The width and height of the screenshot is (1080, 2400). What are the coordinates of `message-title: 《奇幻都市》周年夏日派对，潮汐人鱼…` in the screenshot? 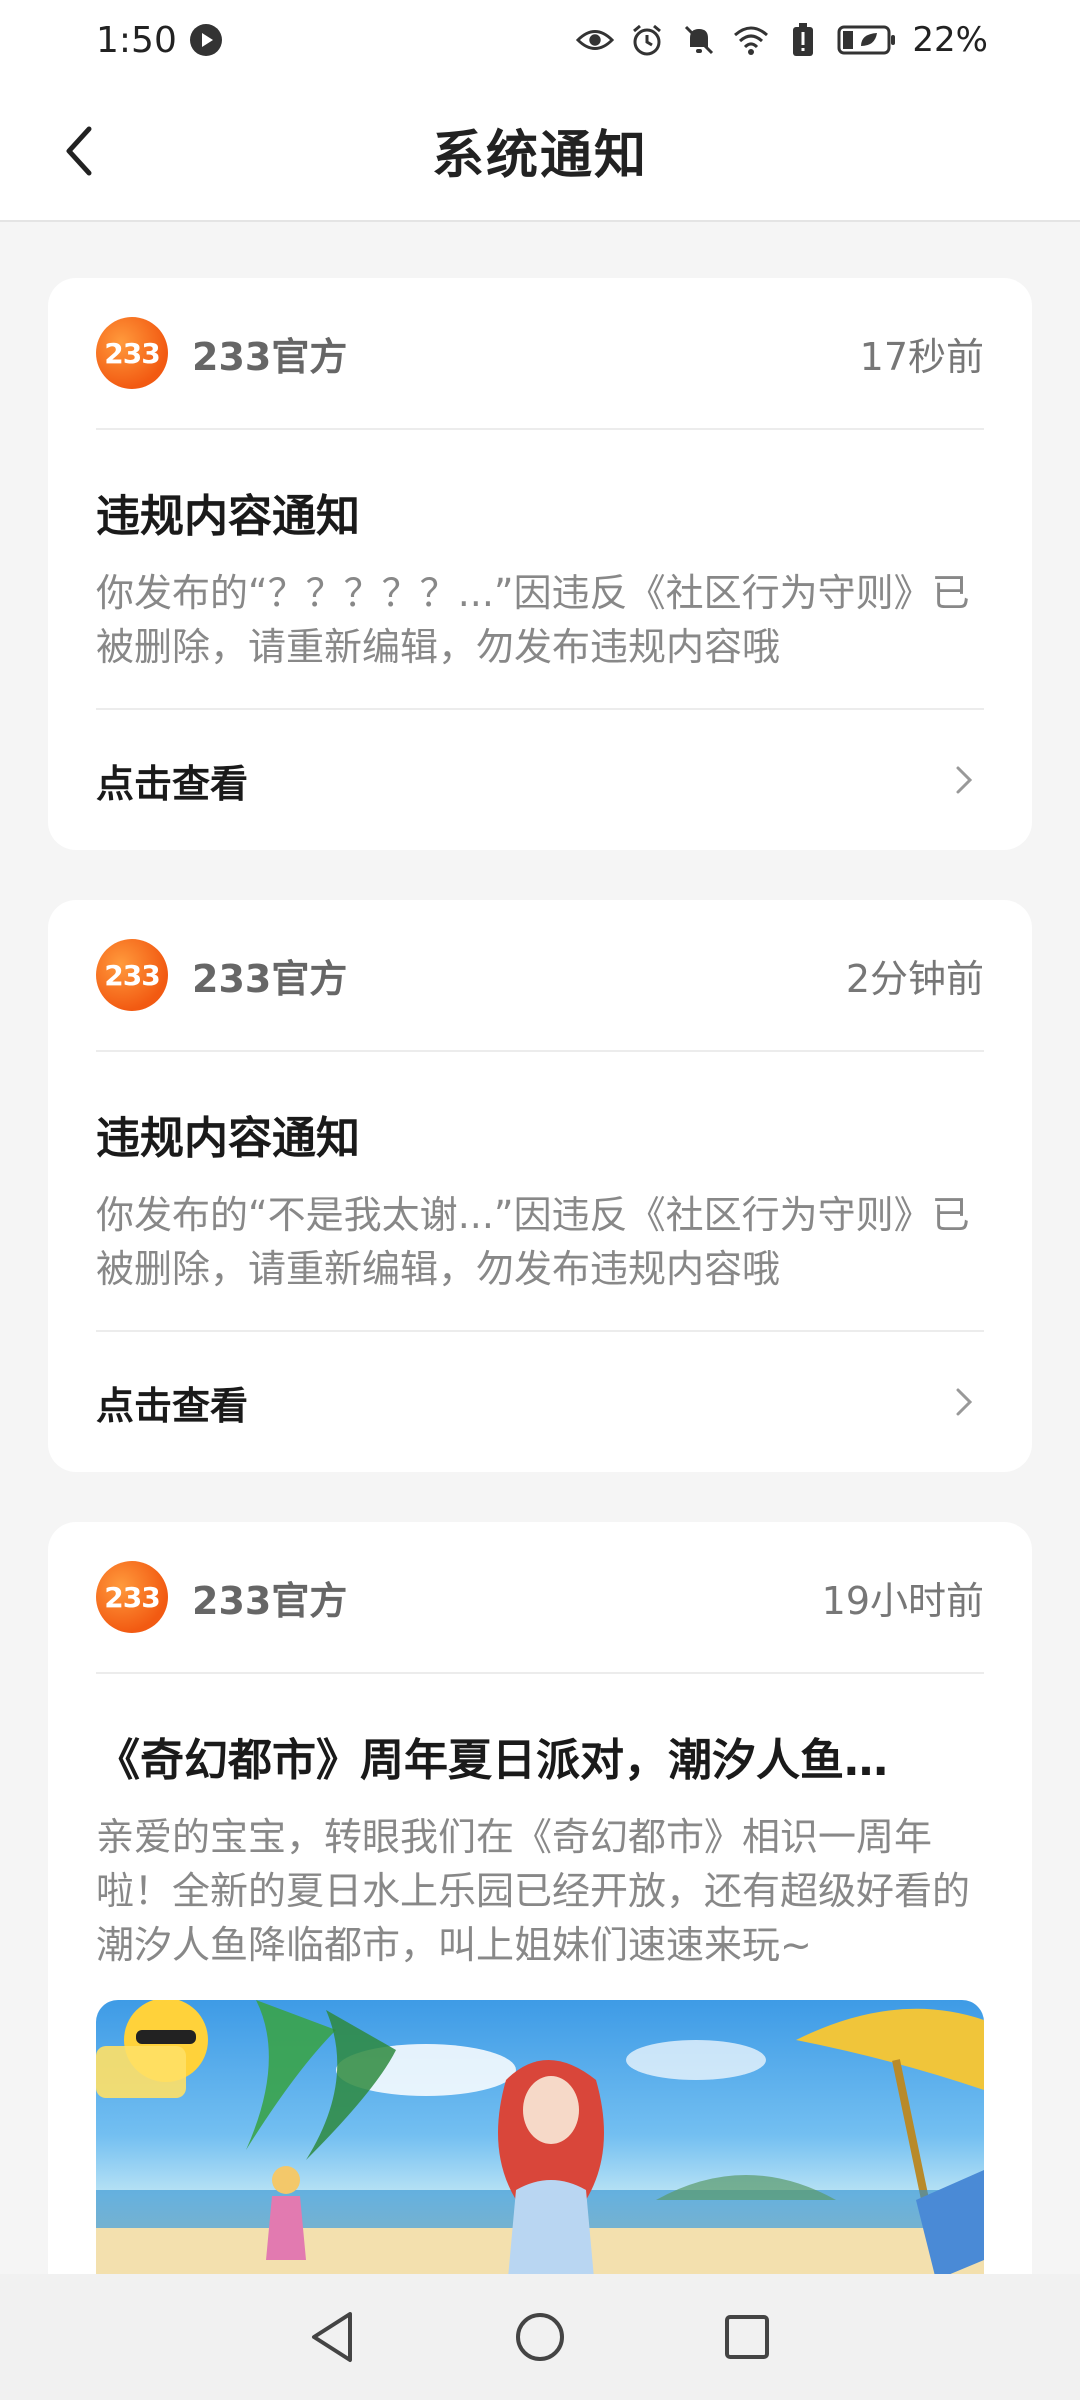 It's located at (492, 1760).